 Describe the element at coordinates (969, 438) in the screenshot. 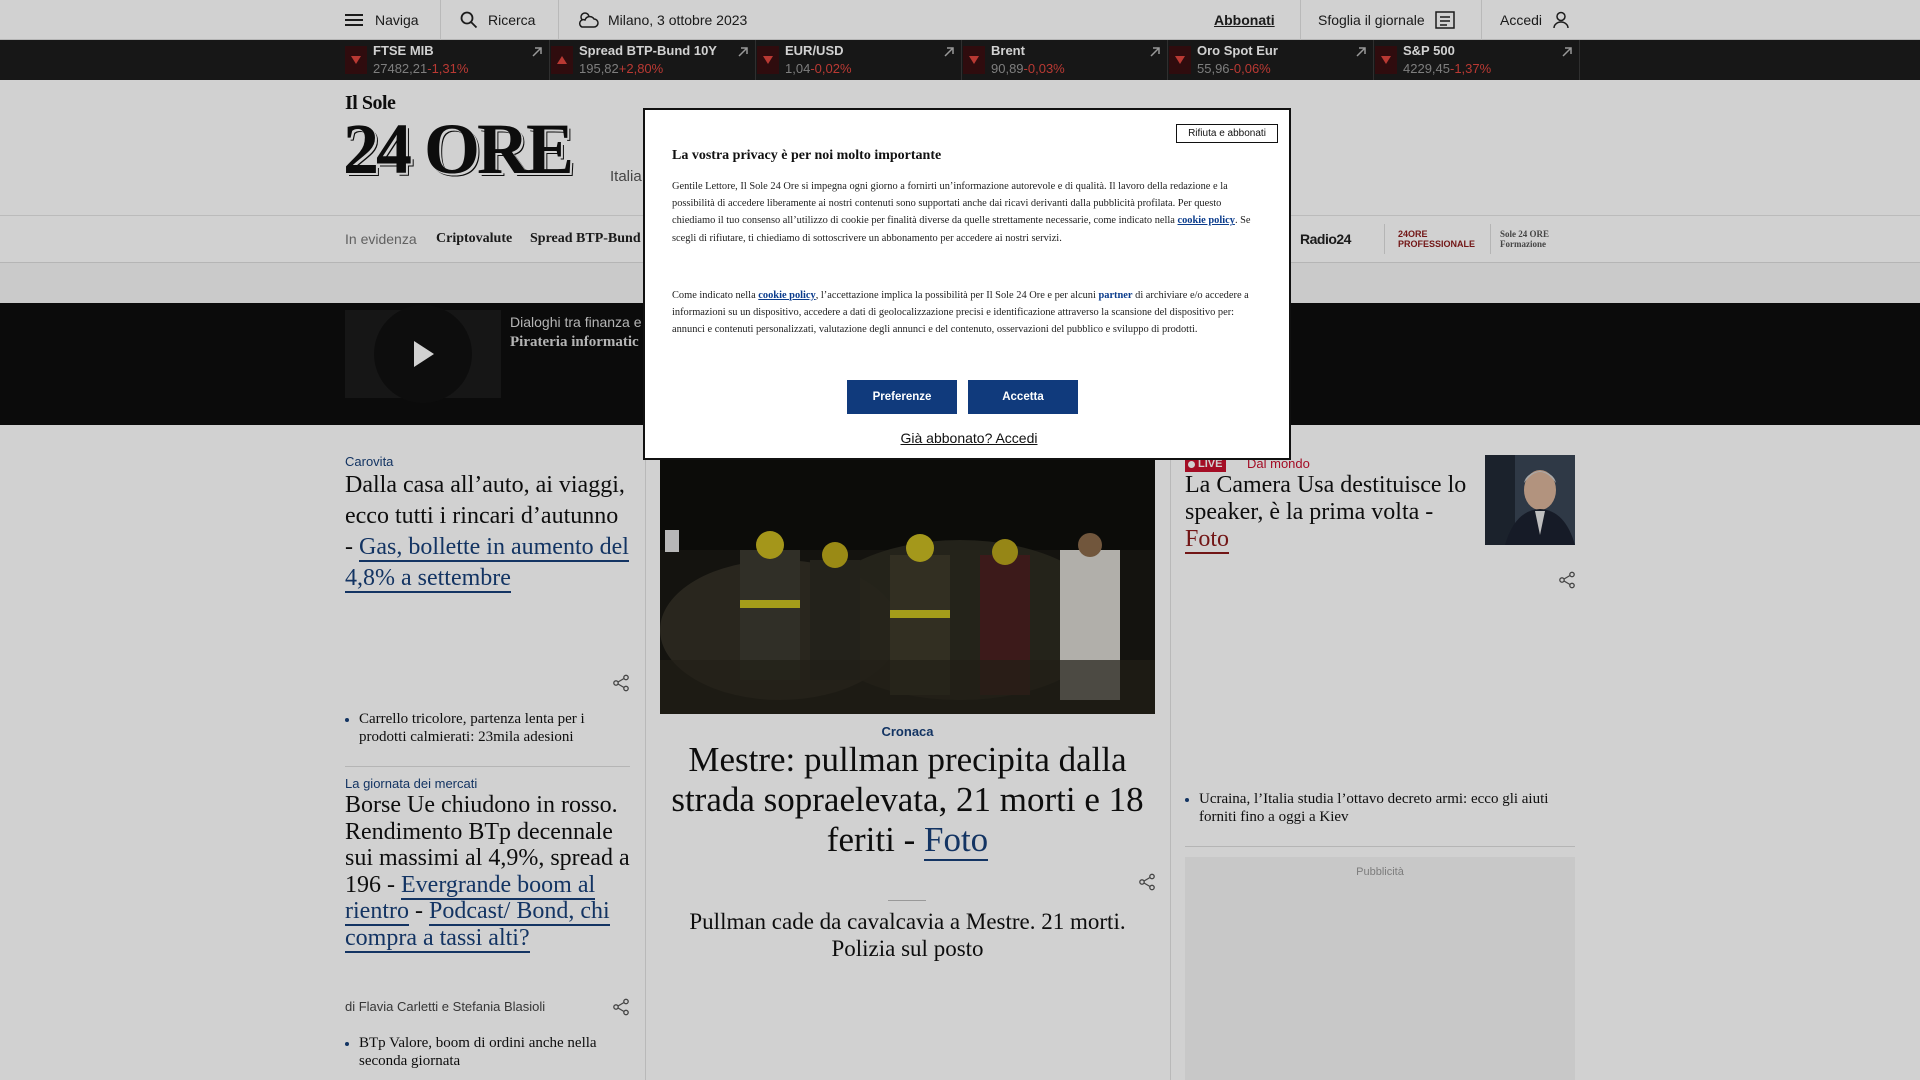

I see `already-subscribed-login-link: Già abbonato? Accedi` at that location.